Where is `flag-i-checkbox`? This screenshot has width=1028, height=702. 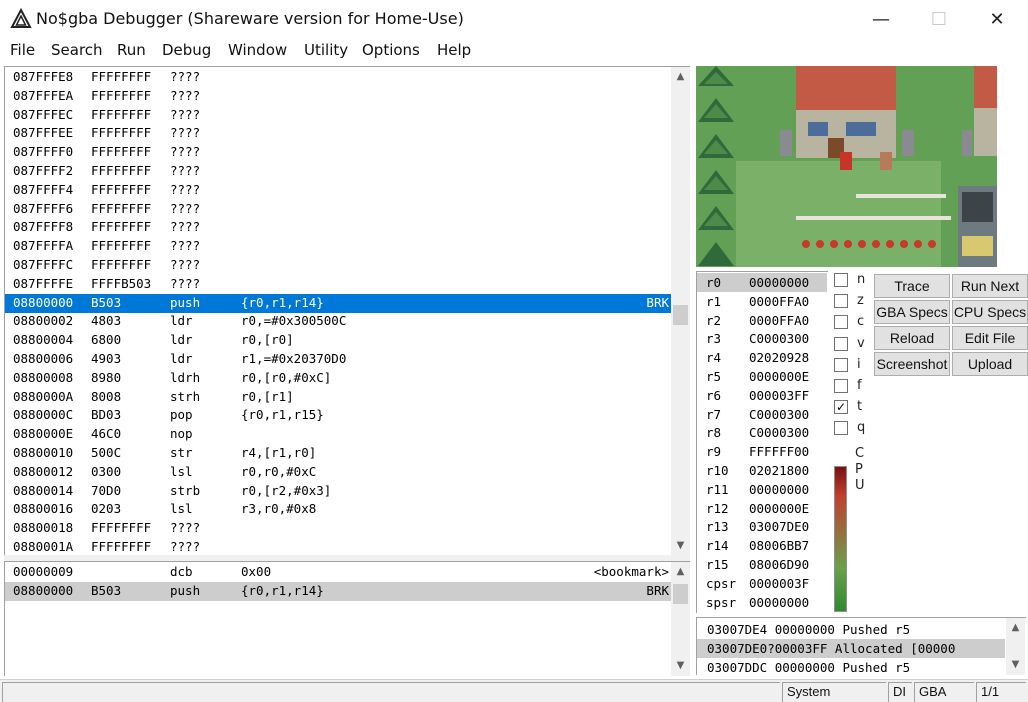 flag-i-checkbox is located at coordinates (841, 364).